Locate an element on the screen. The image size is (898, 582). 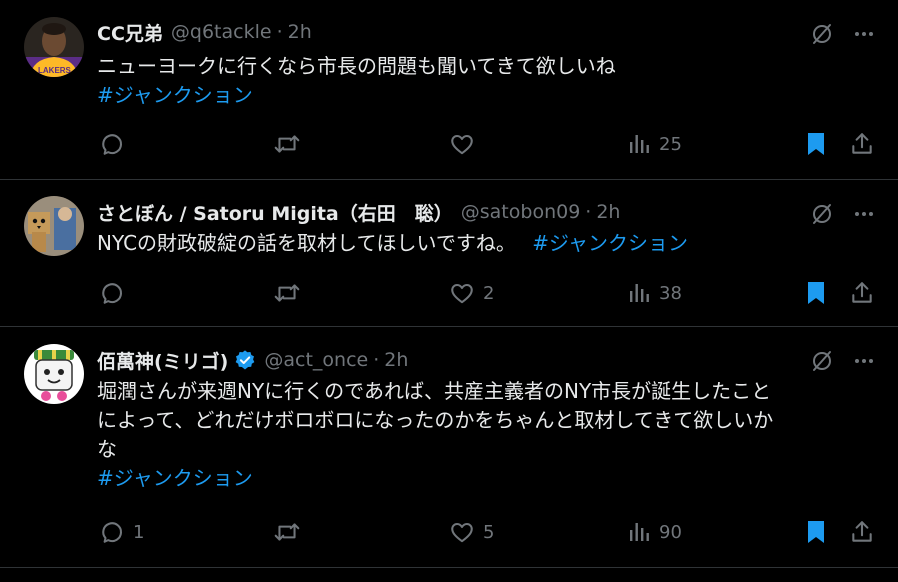
author-name: さとぼん / Satoru Migita（右田 聡） is located at coordinates (275, 212).